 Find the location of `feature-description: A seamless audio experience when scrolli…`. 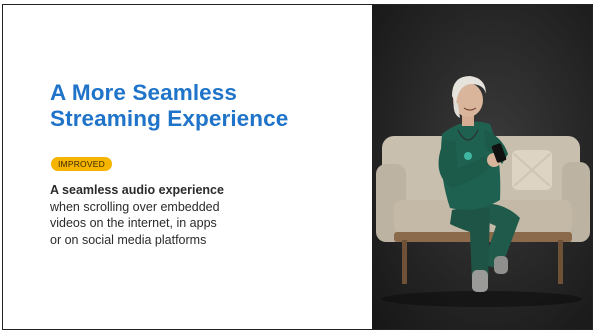

feature-description: A seamless audio experience when scrolli… is located at coordinates (200, 215).